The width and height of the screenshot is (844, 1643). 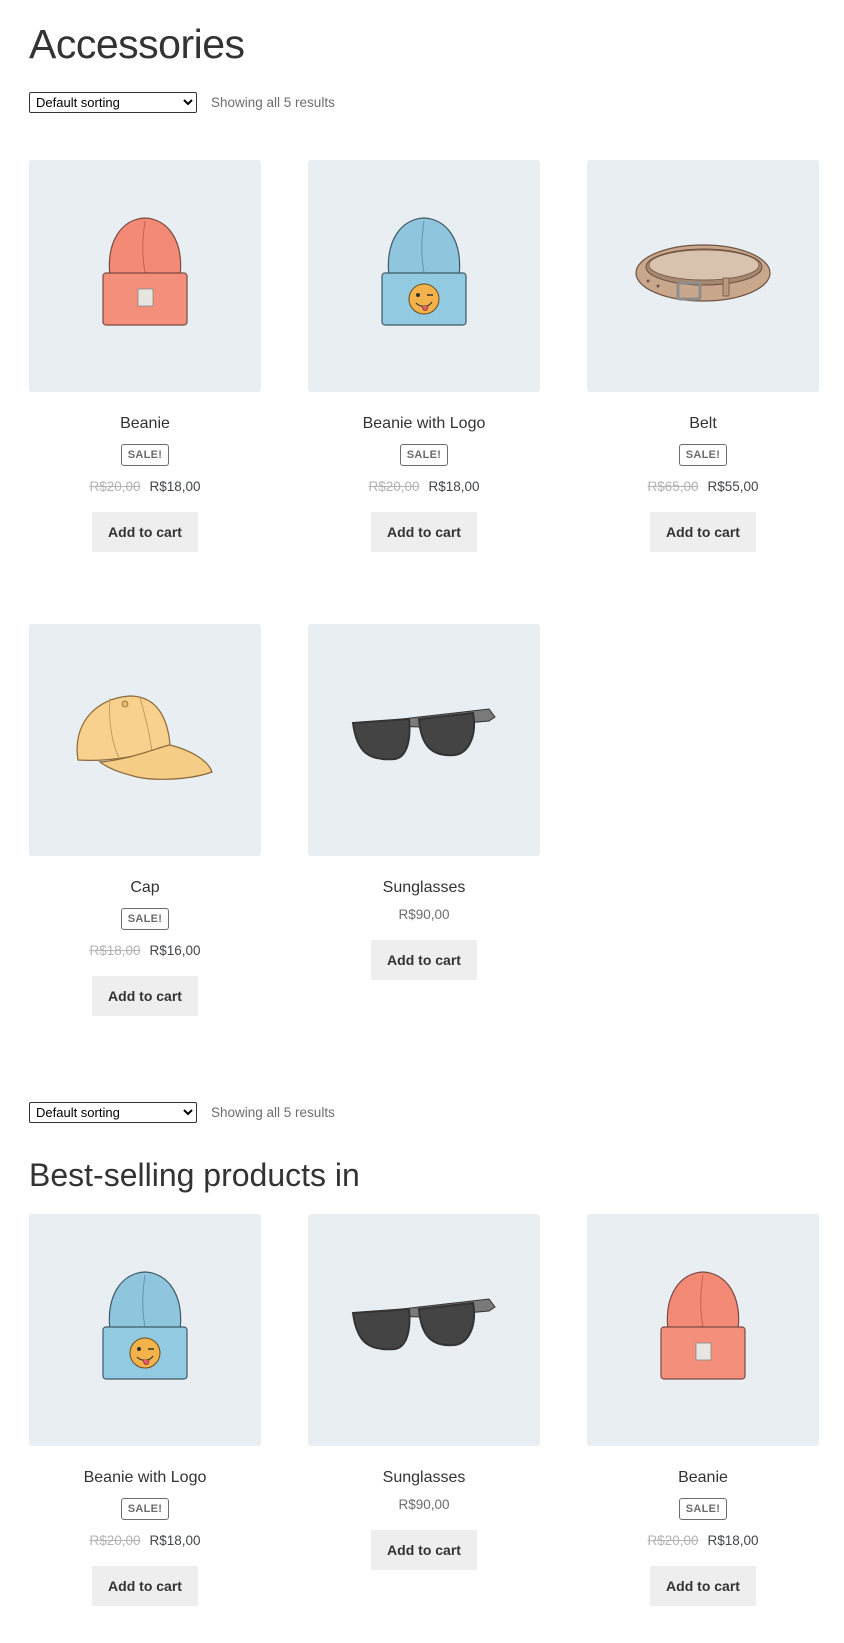 What do you see at coordinates (733, 486) in the screenshot?
I see `sale-price: R$55,00` at bounding box center [733, 486].